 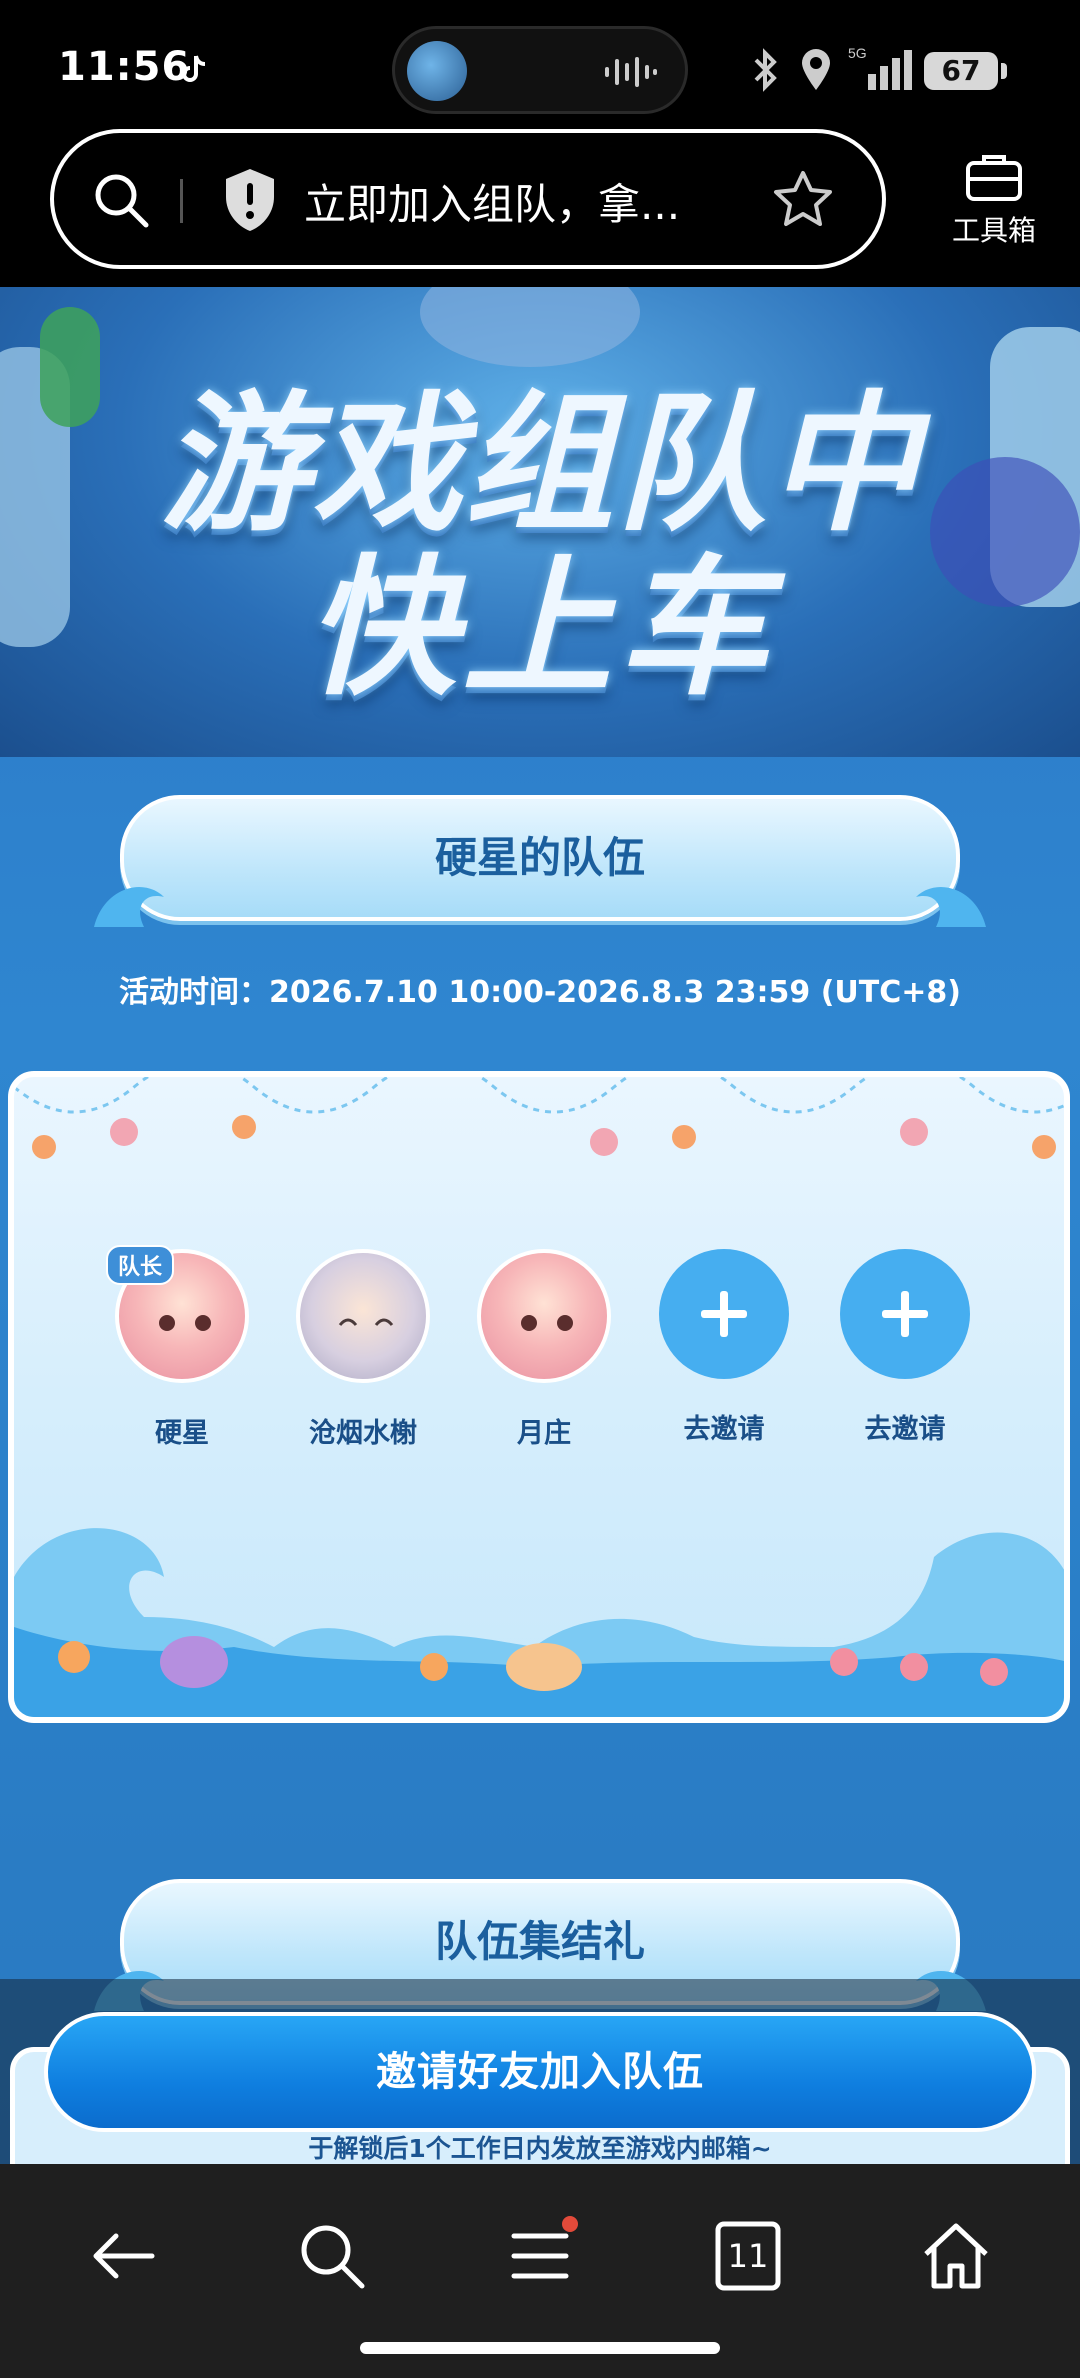 I want to click on shell-garland-decoration, so click(x=539, y=1118).